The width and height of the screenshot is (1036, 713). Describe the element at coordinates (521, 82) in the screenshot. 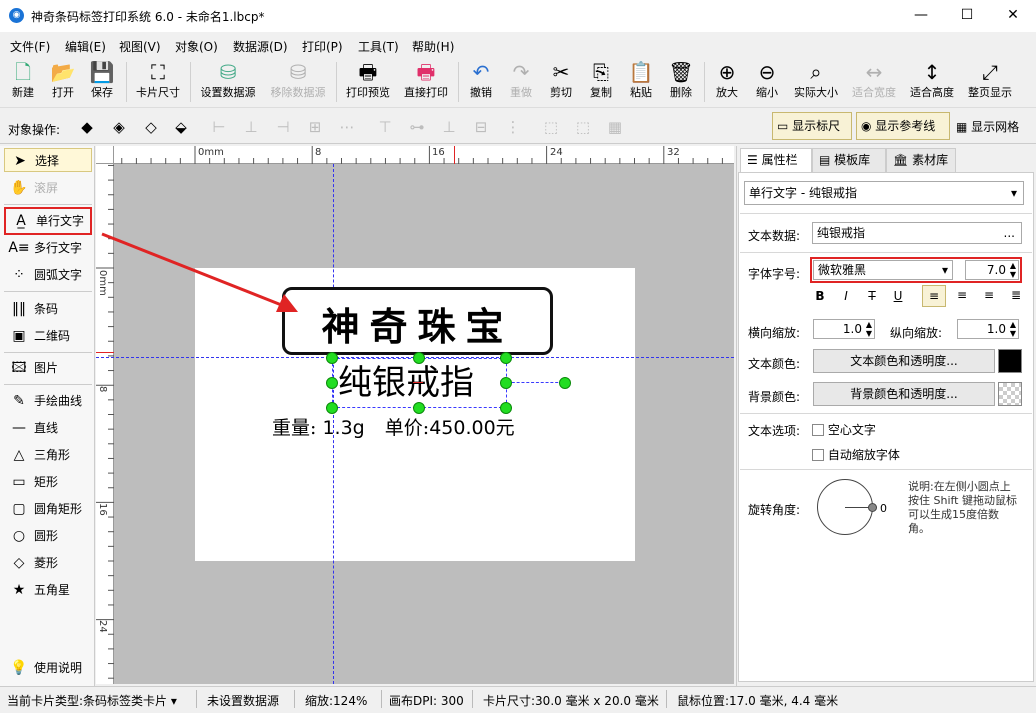

I see `redo-button: ↷ 重做` at that location.